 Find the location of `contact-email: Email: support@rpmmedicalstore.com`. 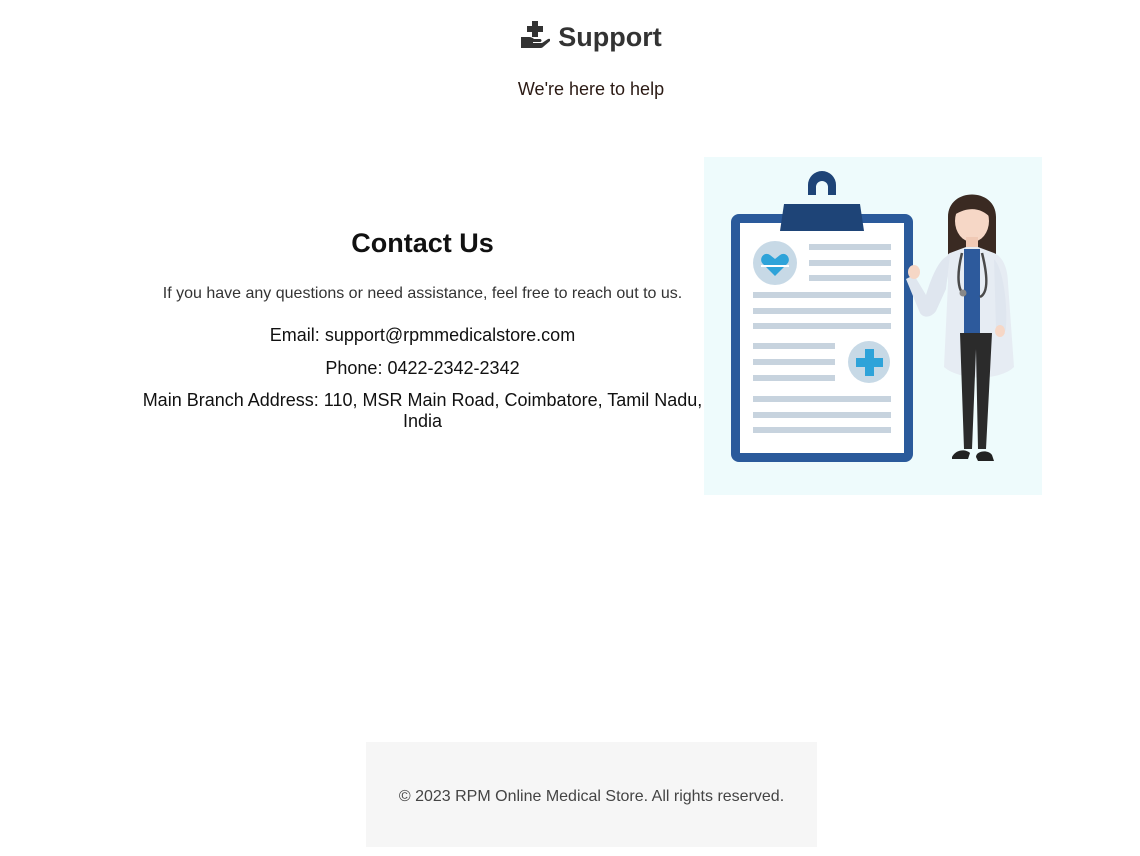

contact-email: Email: support@rpmmedicalstore.com is located at coordinates (422, 335).